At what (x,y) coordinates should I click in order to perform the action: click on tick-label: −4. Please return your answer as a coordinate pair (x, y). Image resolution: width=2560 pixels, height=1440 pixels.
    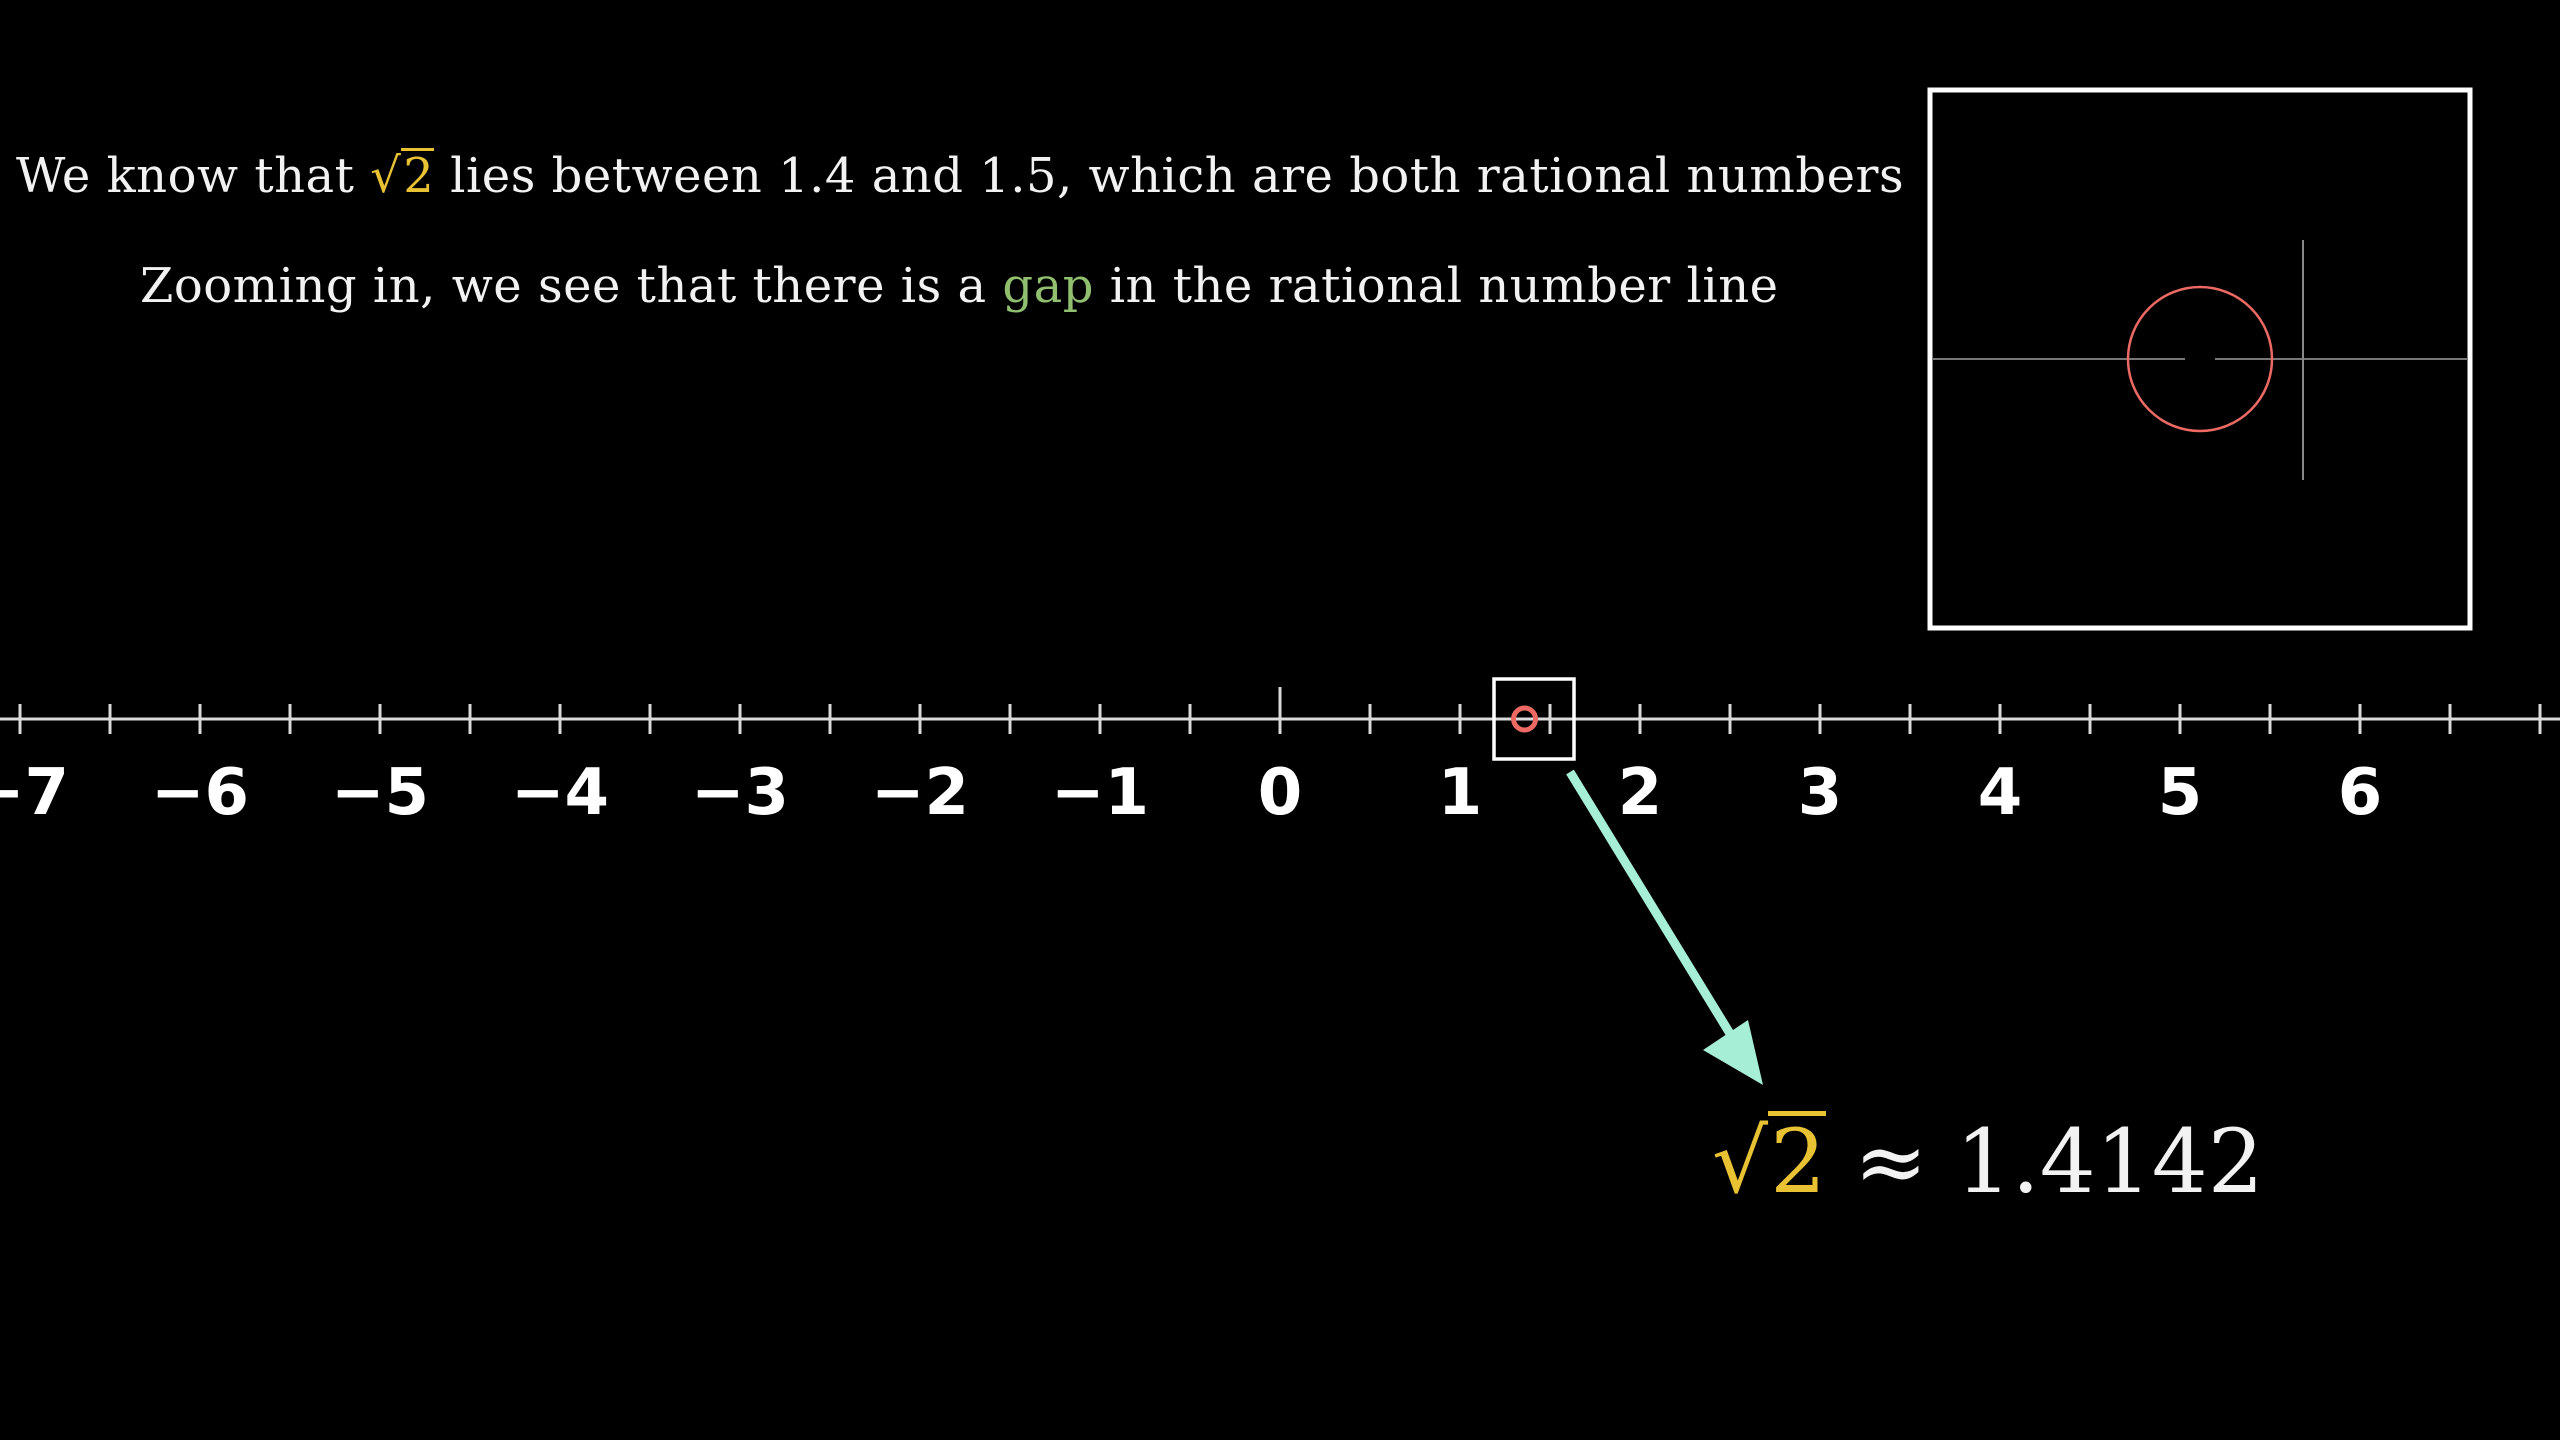
    Looking at the image, I should click on (560, 793).